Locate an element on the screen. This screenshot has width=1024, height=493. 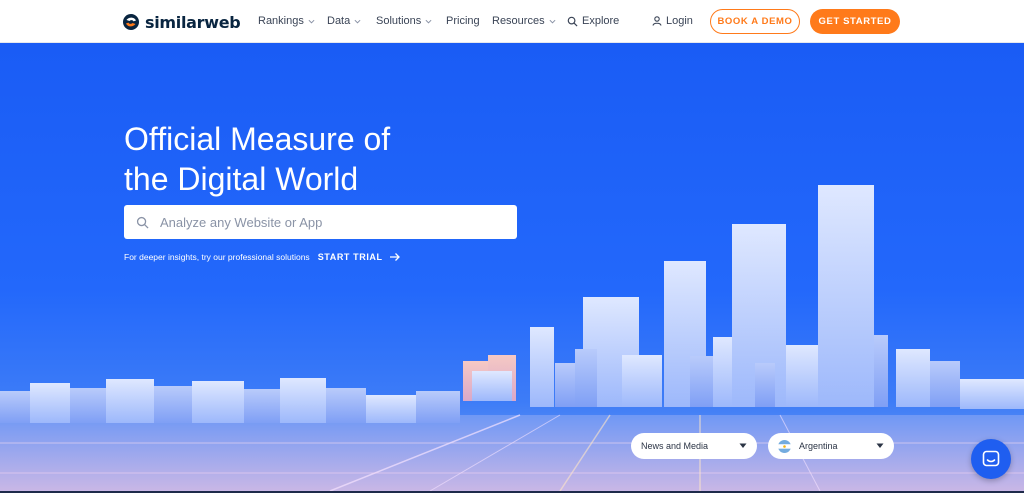
nav-solutions: Solutions is located at coordinates (404, 21).